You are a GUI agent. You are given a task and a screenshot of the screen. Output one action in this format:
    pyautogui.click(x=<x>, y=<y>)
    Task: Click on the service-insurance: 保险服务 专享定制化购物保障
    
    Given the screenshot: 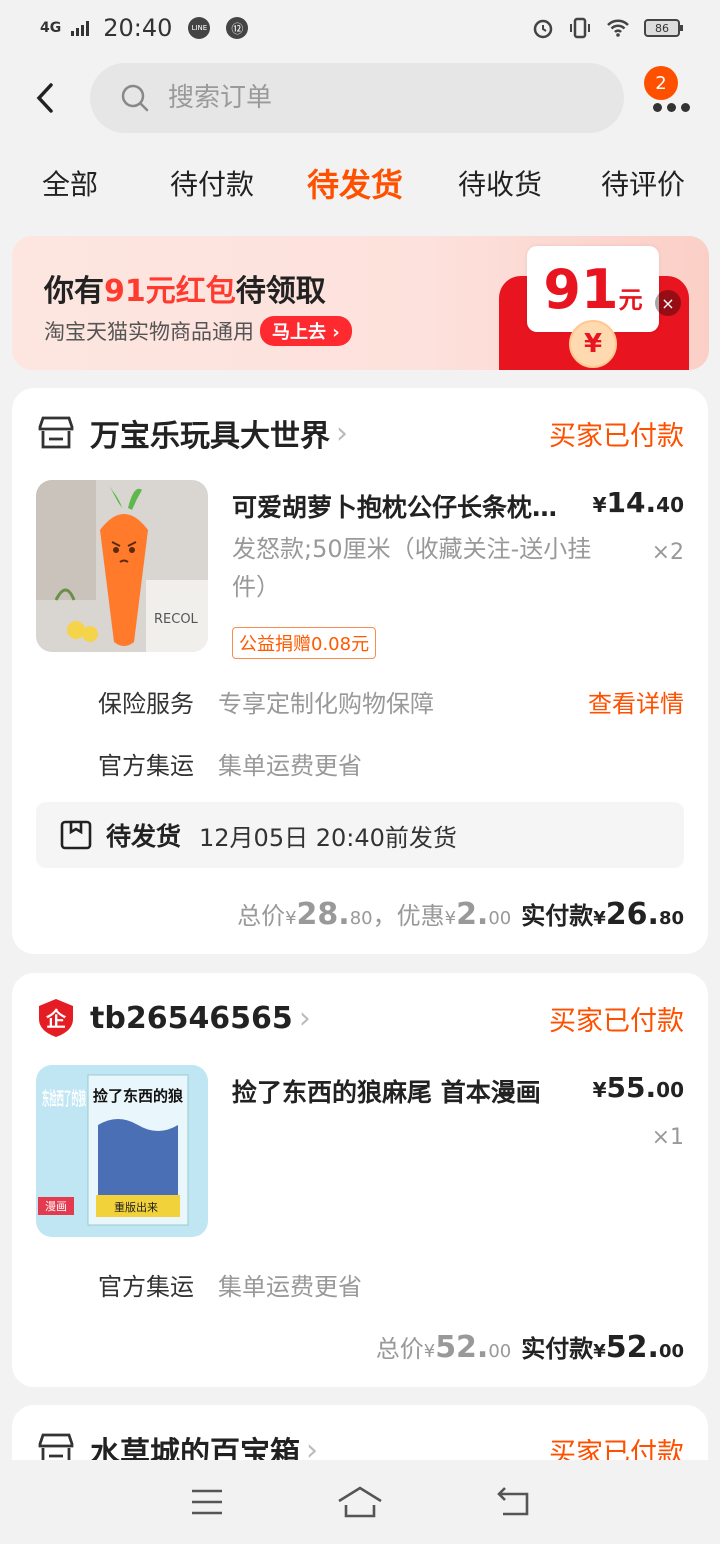 What is the action you would take?
    pyautogui.click(x=266, y=704)
    